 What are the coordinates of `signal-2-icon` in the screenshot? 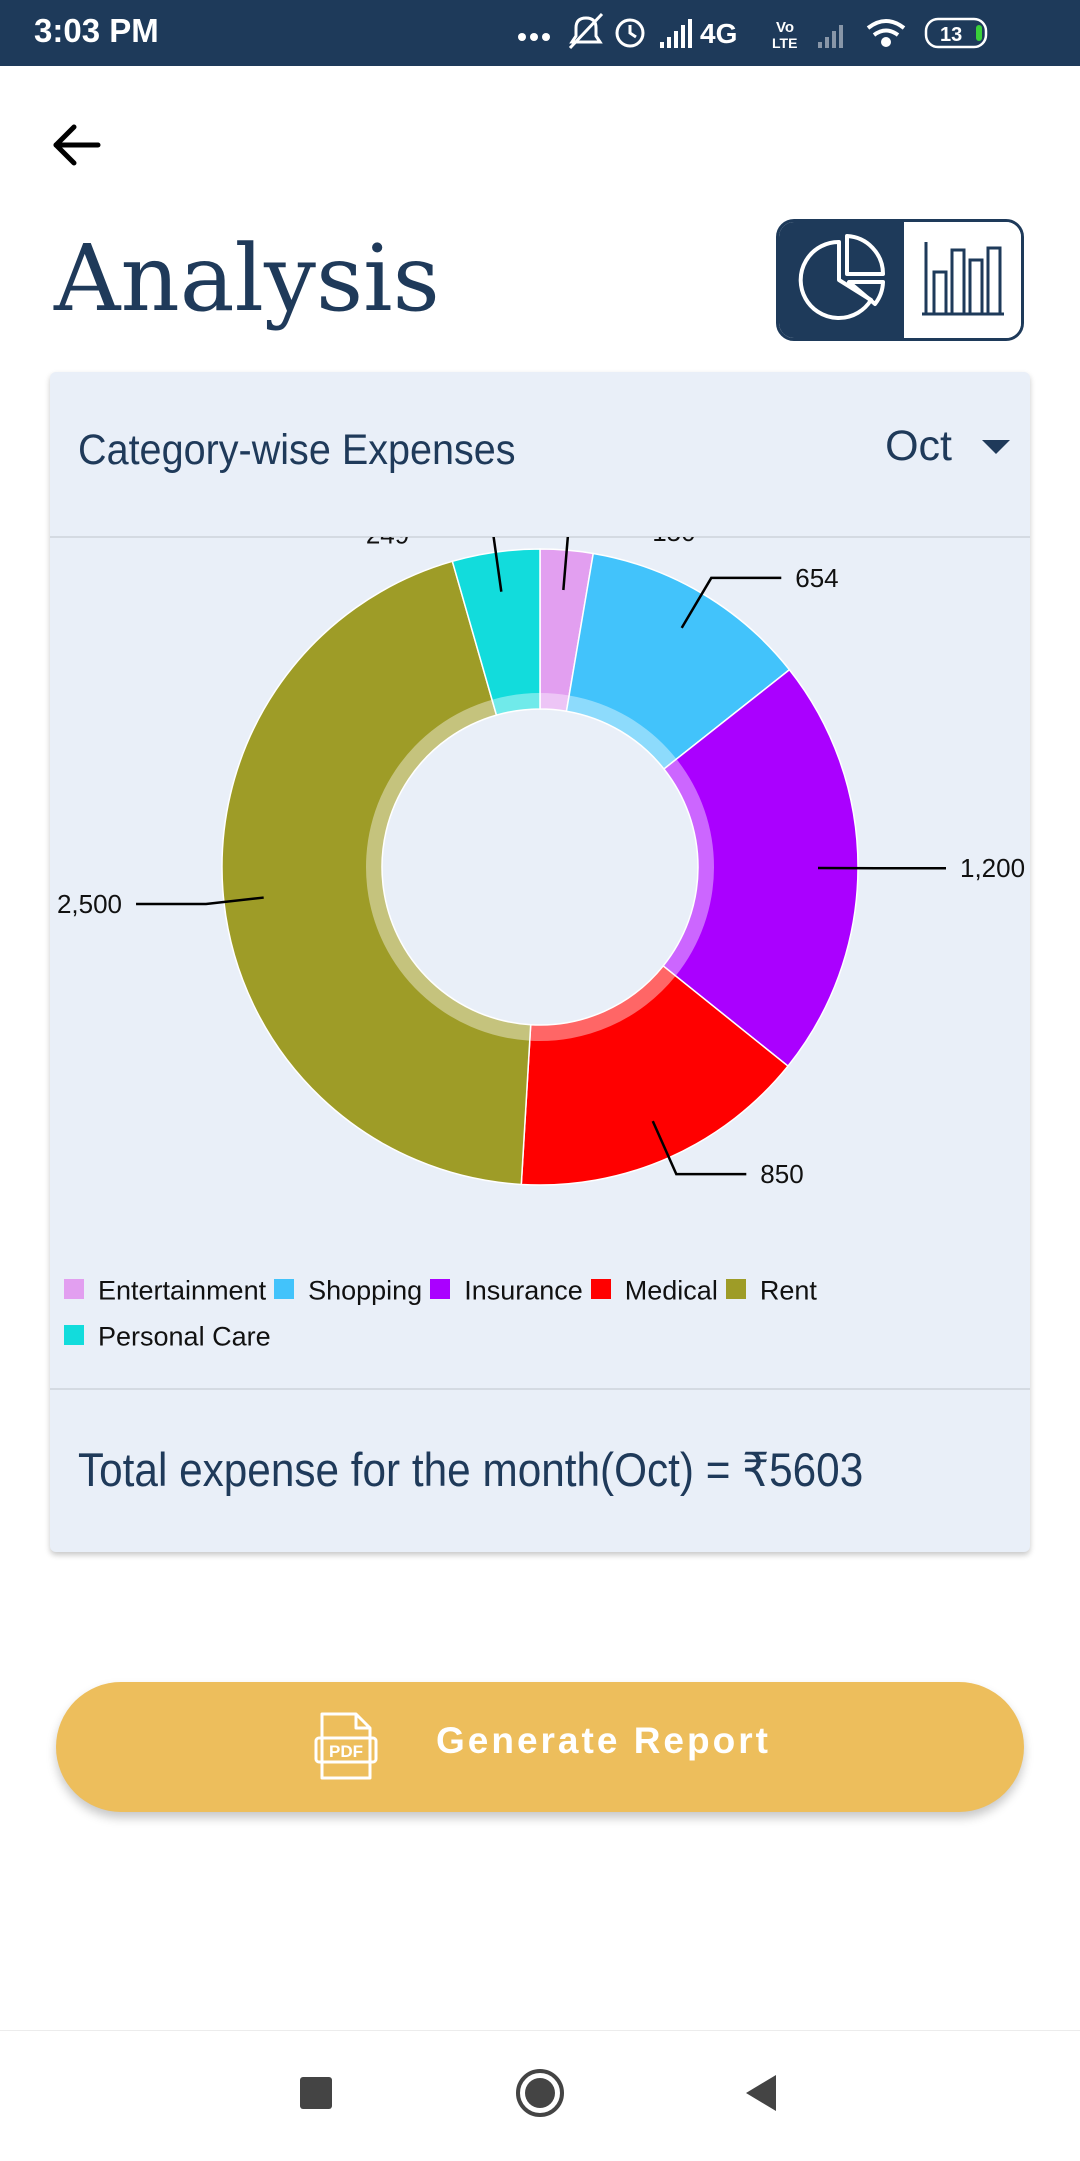 It's located at (830, 36).